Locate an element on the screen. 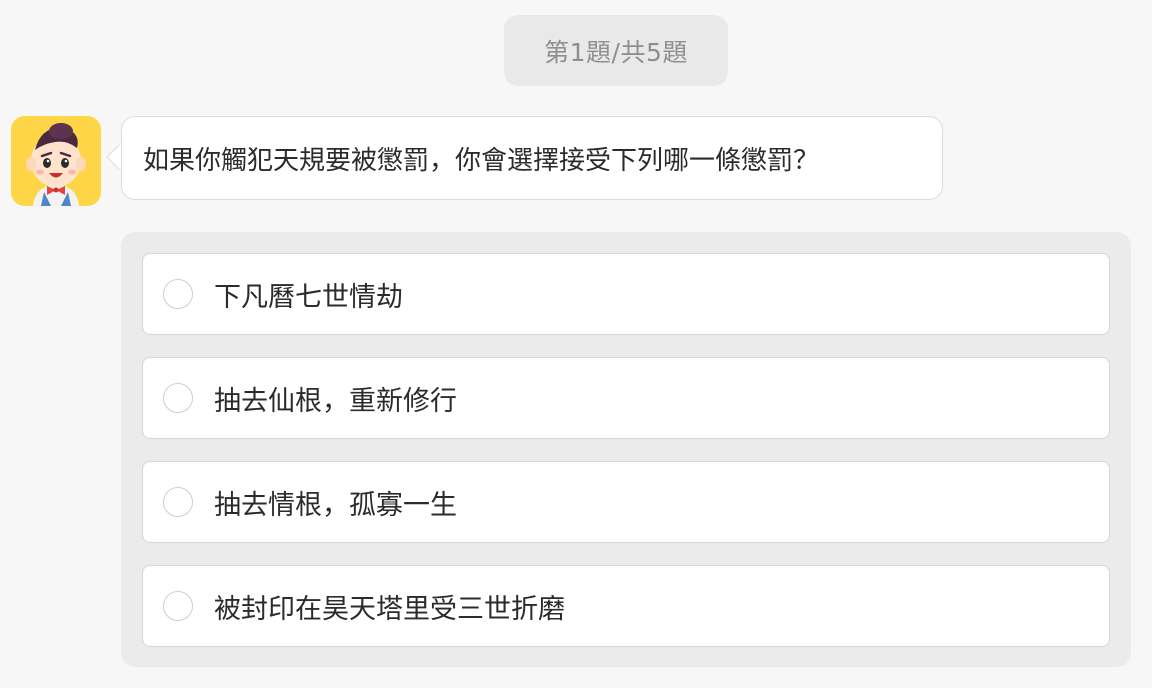  question-bubble: 如果你觸犯天規要被懲罰，你會選擇接受下列哪一條懲罰？ is located at coordinates (532, 158).